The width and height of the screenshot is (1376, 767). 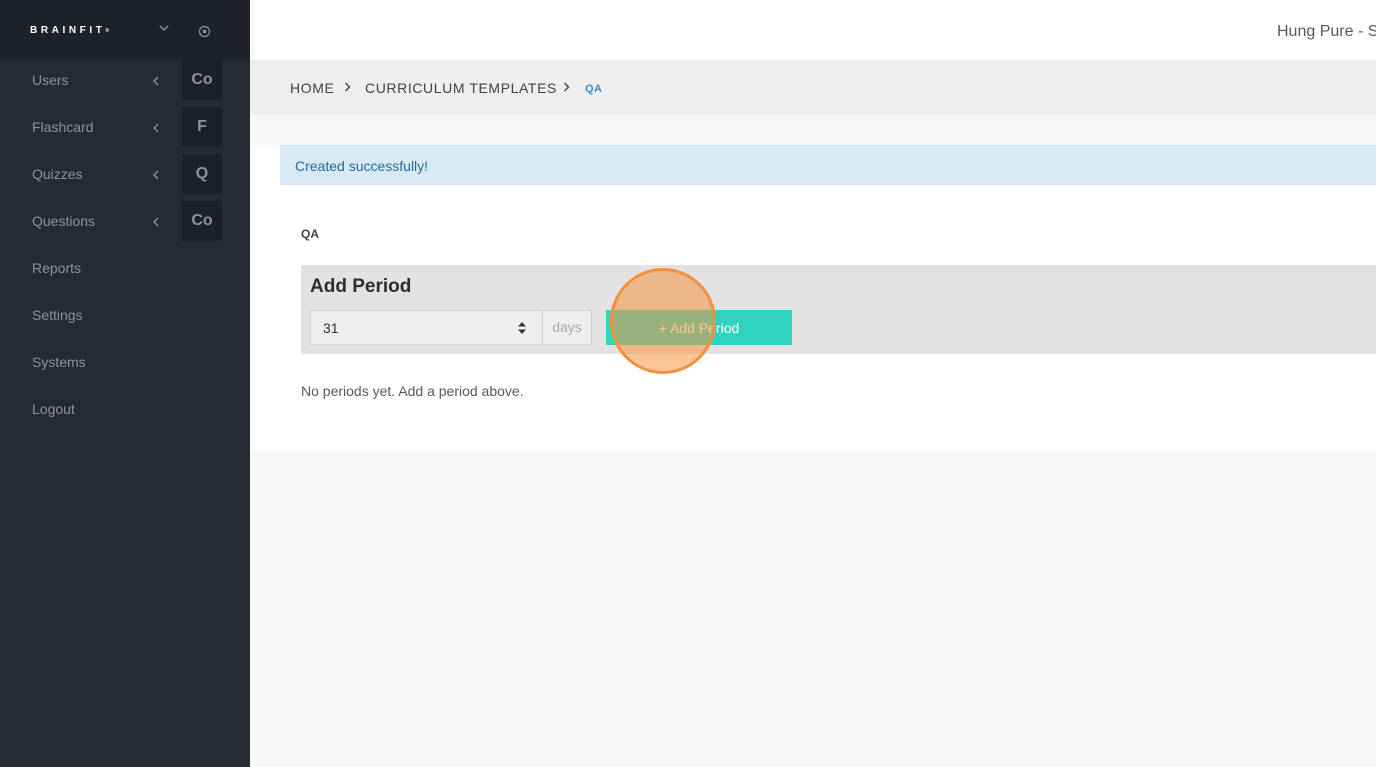 I want to click on add-period-panel: Add Period 31 days + Add Period, so click(x=838, y=309).